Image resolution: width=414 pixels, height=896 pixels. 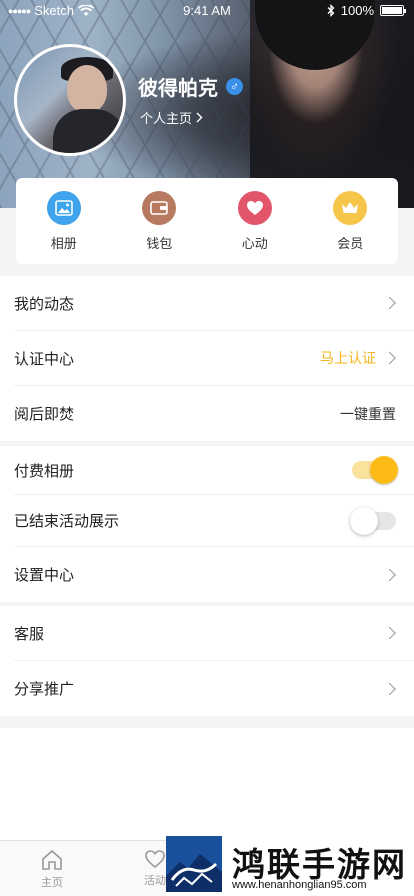 What do you see at coordinates (214, 358) in the screenshot?
I see `menu-item-verification: 认证中心 马上认证` at bounding box center [214, 358].